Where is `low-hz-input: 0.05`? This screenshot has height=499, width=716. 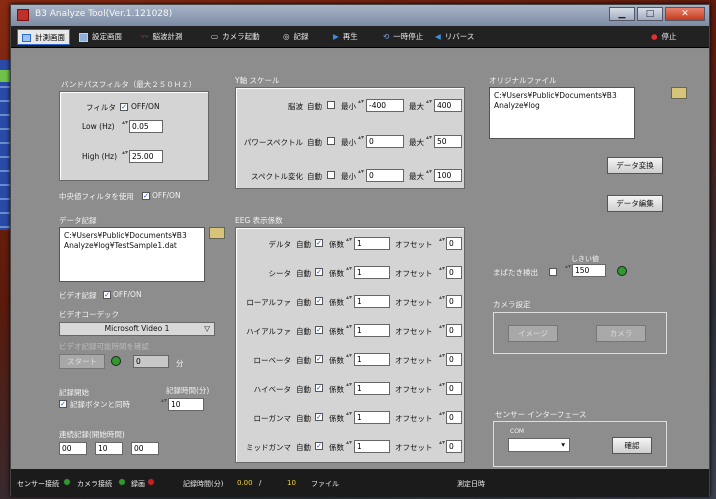 low-hz-input: 0.05 is located at coordinates (146, 126).